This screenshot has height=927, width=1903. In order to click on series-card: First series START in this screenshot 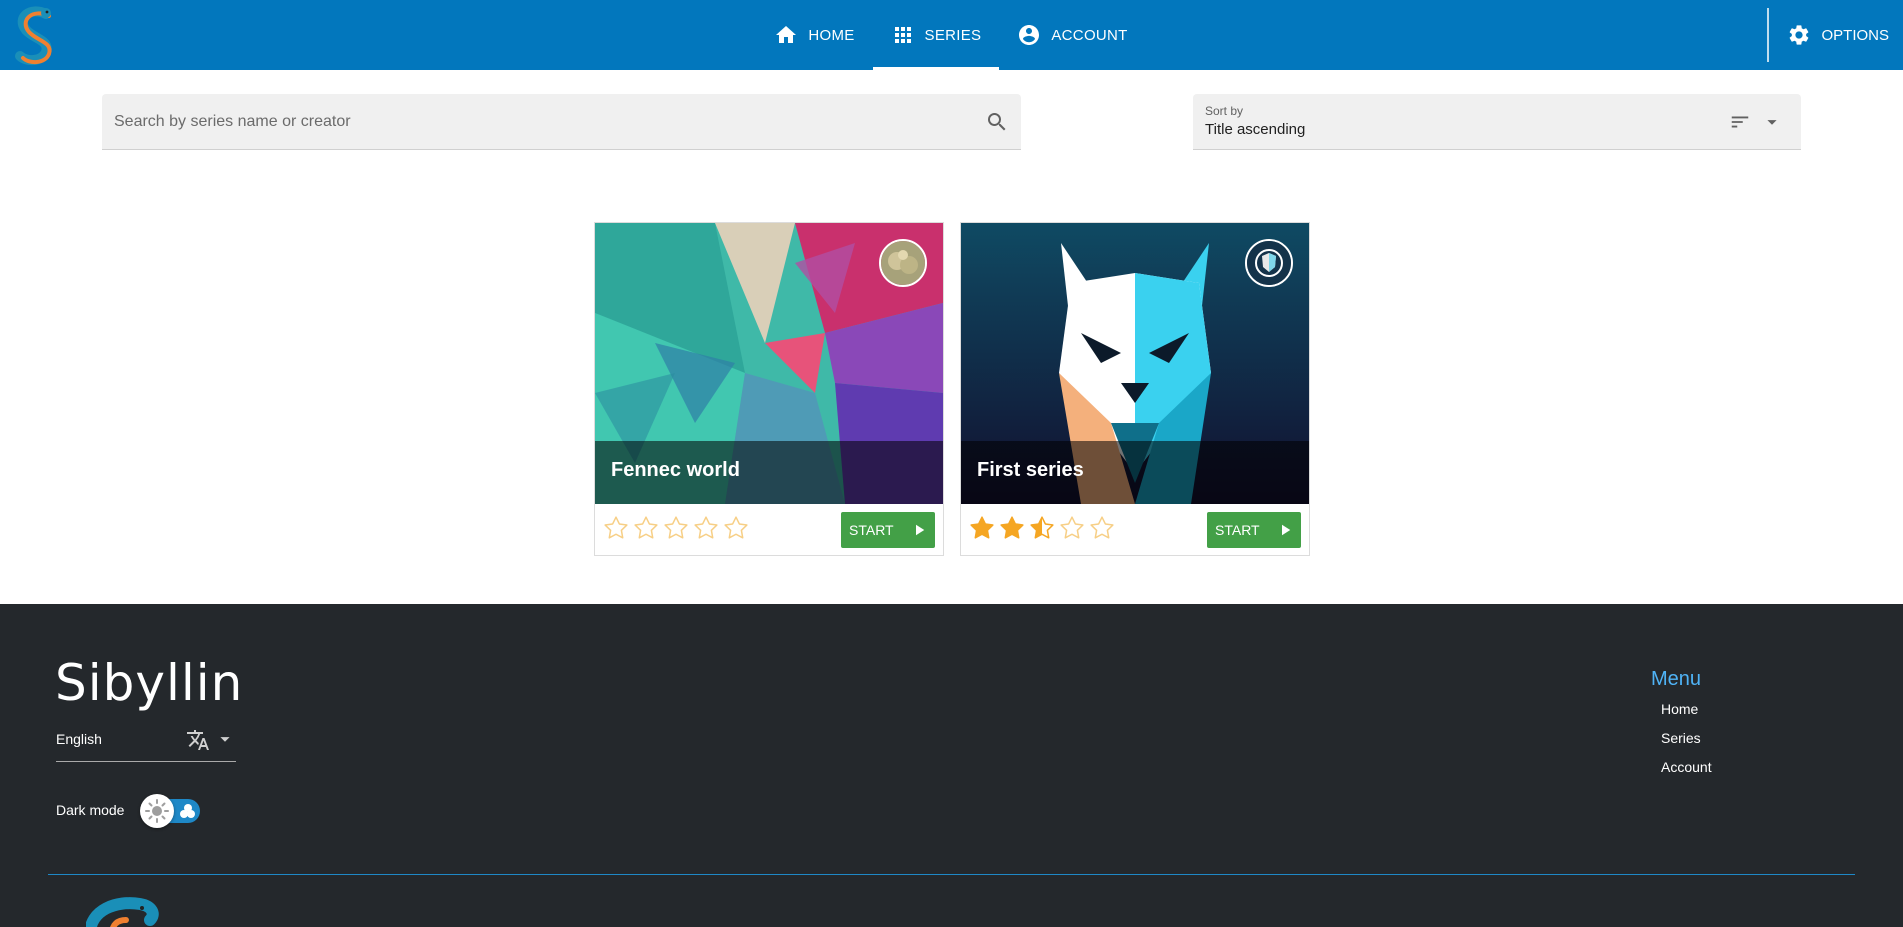, I will do `click(1135, 389)`.